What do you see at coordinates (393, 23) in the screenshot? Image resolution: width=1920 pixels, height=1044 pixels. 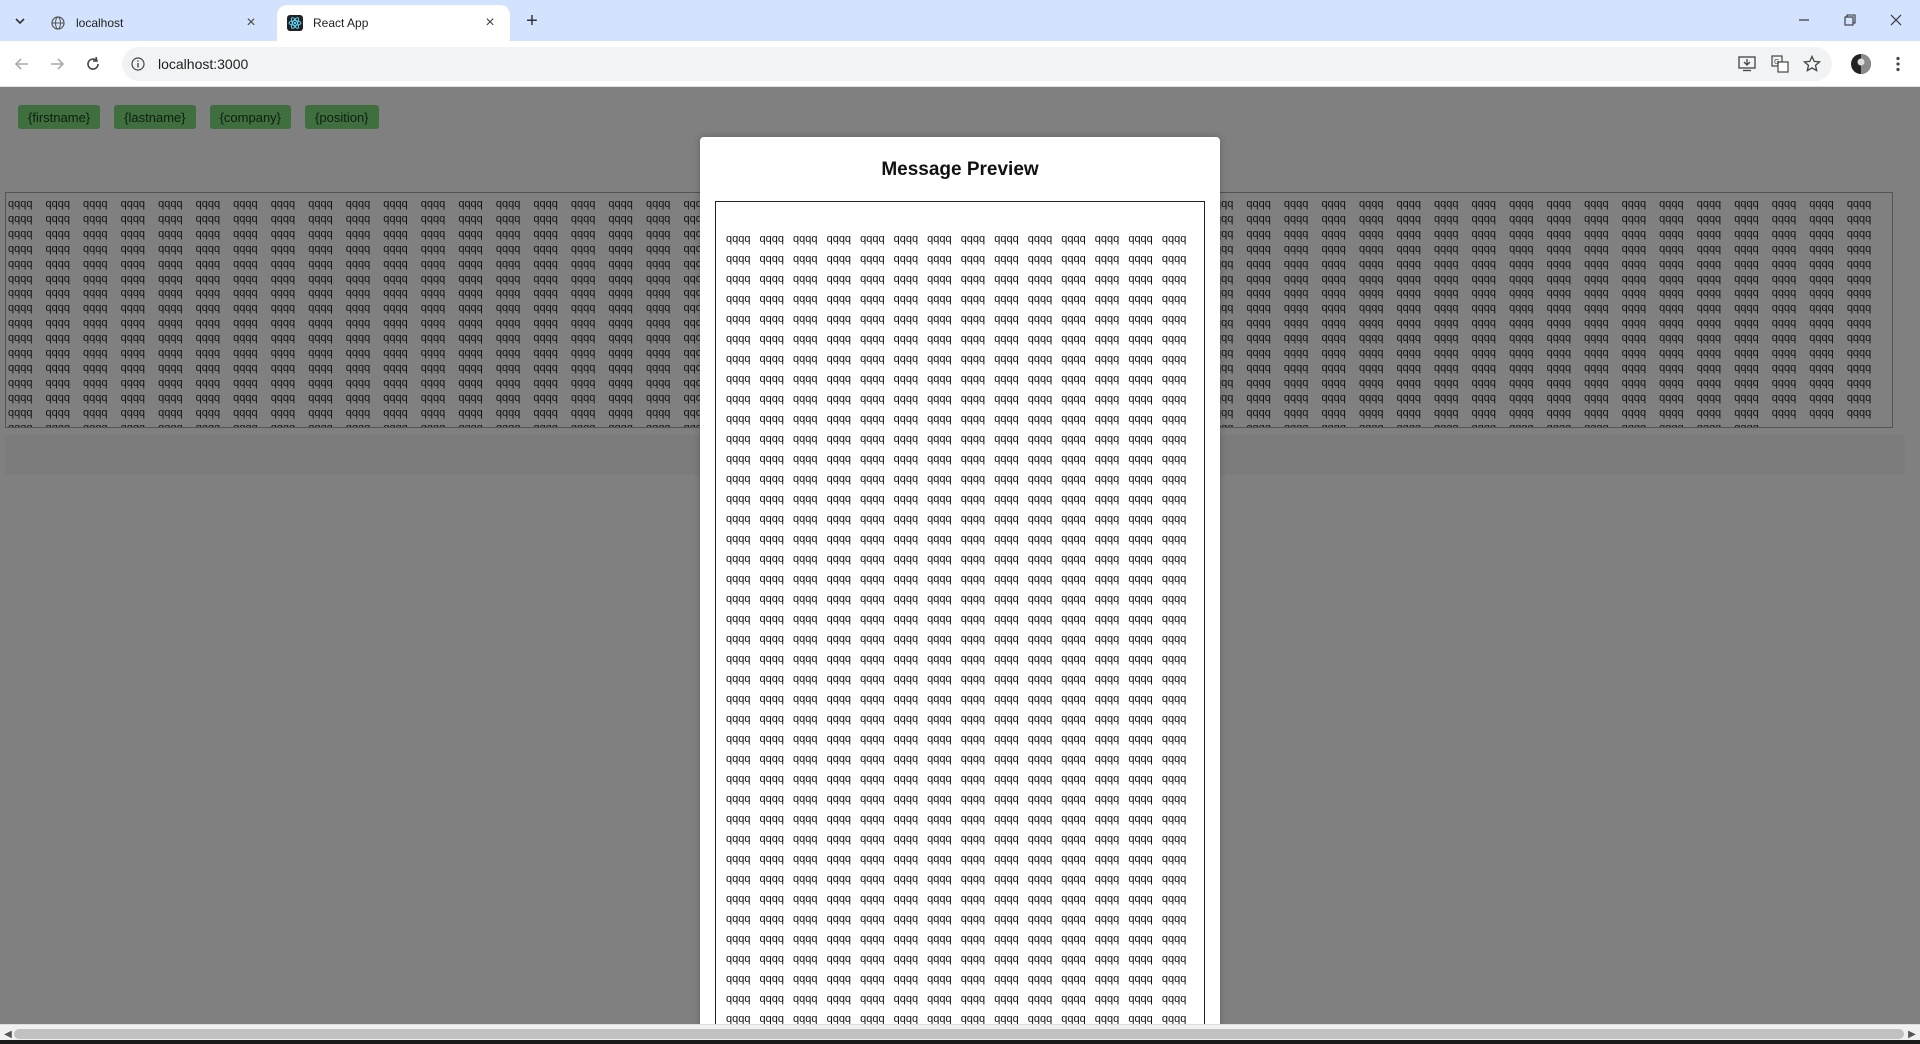 I see `tab-react-app: React App ×` at bounding box center [393, 23].